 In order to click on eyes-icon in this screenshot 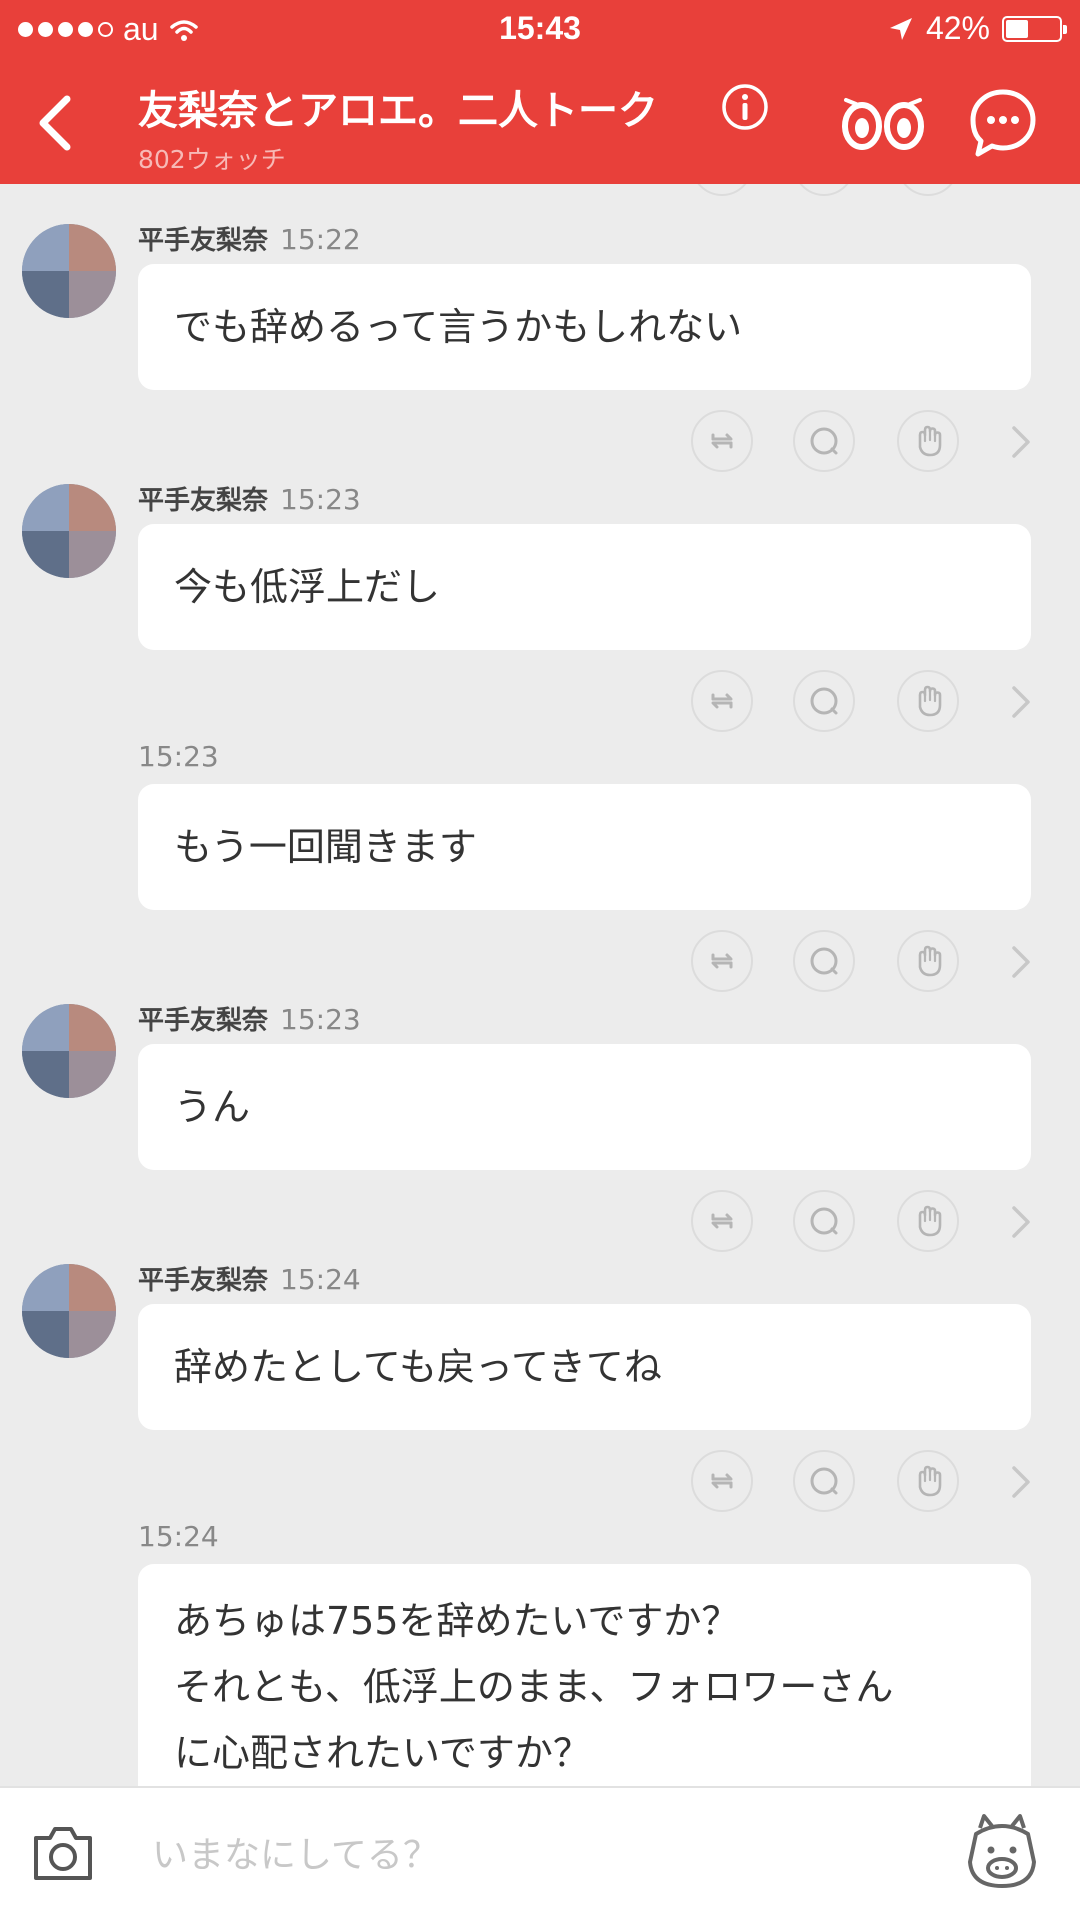, I will do `click(883, 124)`.